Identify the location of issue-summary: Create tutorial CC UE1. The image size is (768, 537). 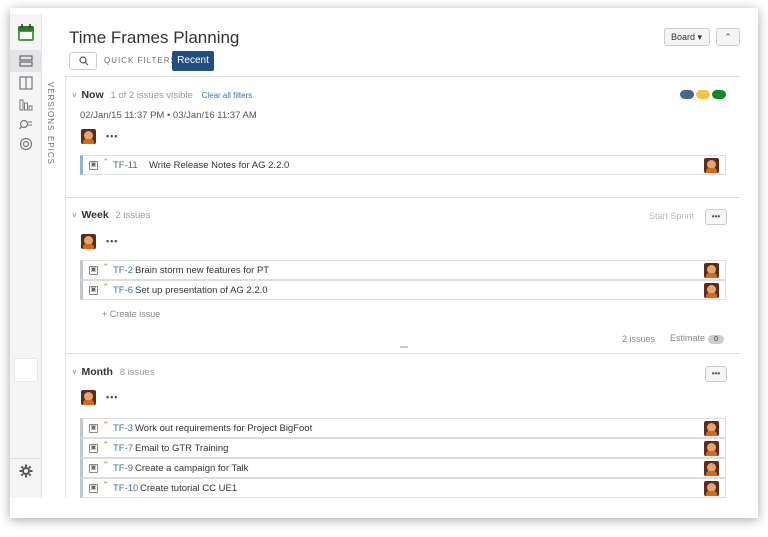
(189, 488).